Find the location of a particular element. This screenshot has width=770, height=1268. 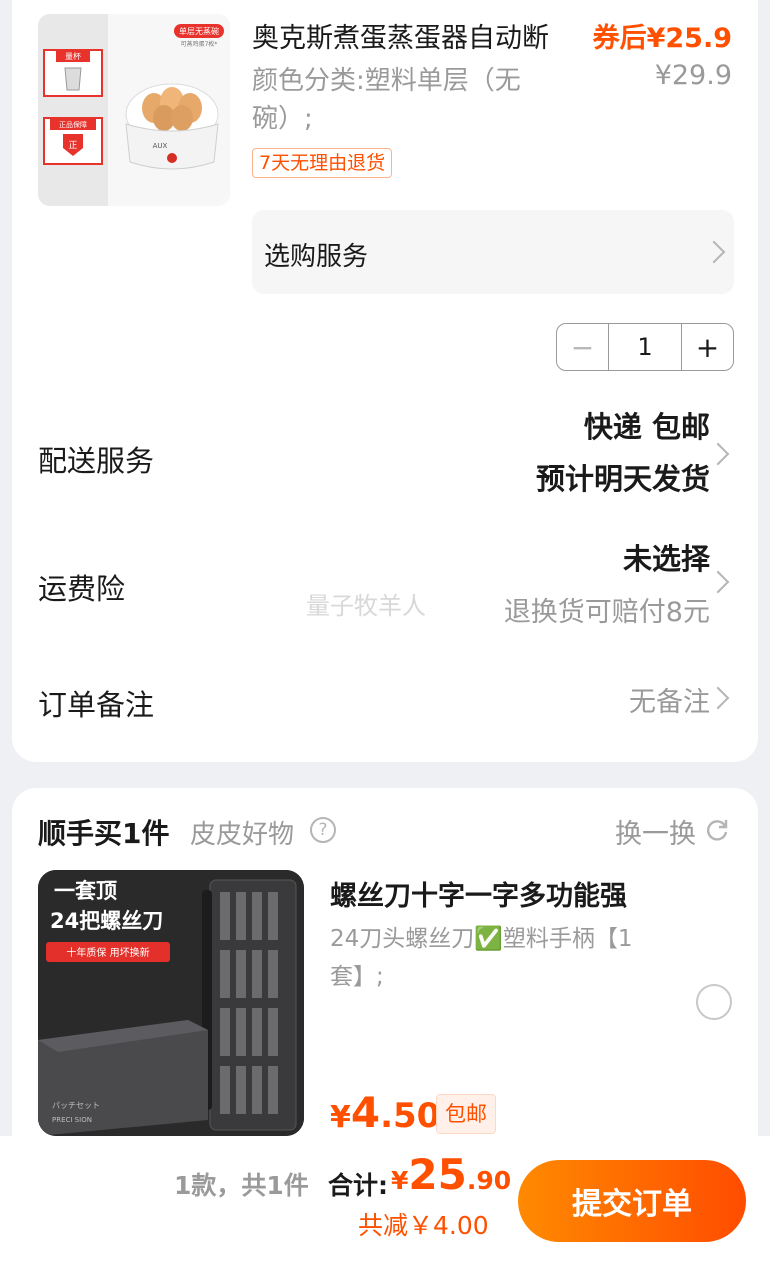

optional-service-label: 选购服务 is located at coordinates (316, 257).